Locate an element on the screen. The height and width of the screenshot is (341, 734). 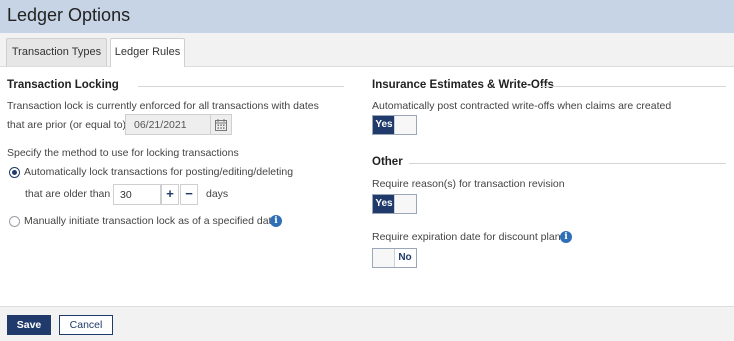
calendar-icon is located at coordinates (220, 124).